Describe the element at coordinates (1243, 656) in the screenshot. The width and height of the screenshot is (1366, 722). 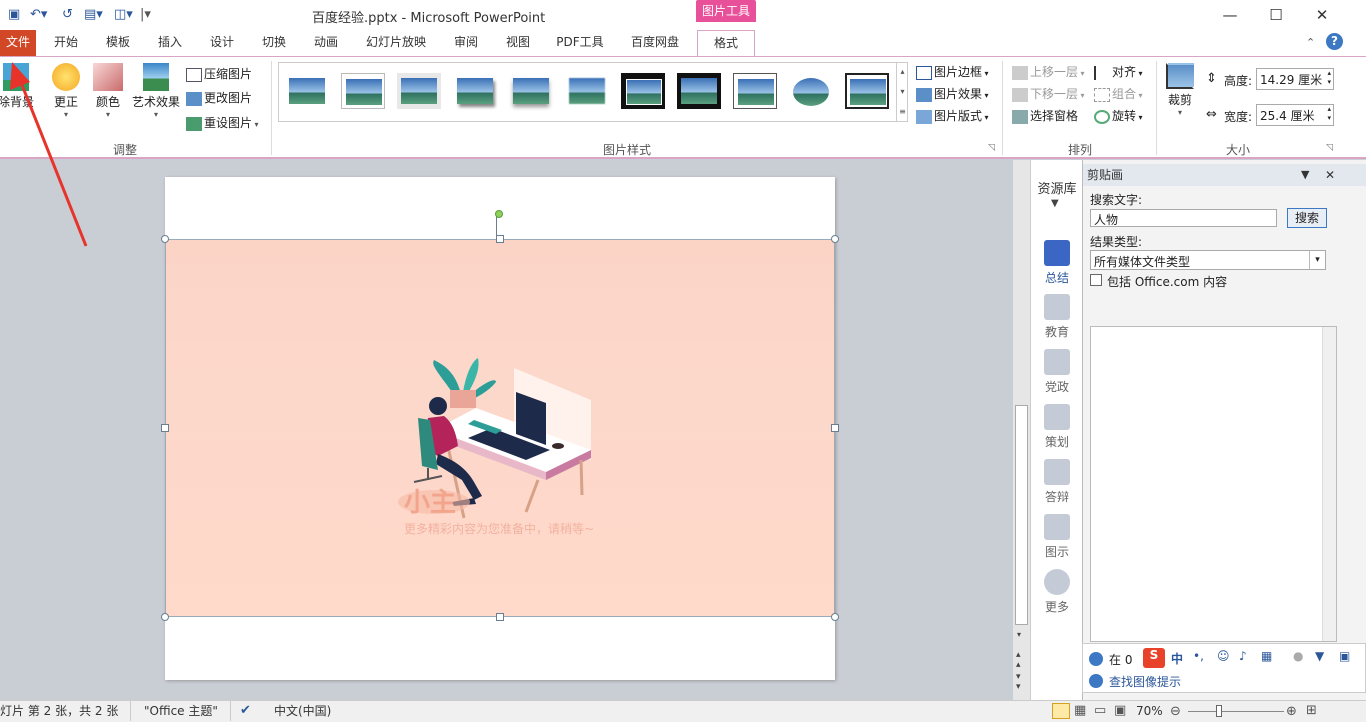
I see `ime-voice-icon: ♪` at that location.